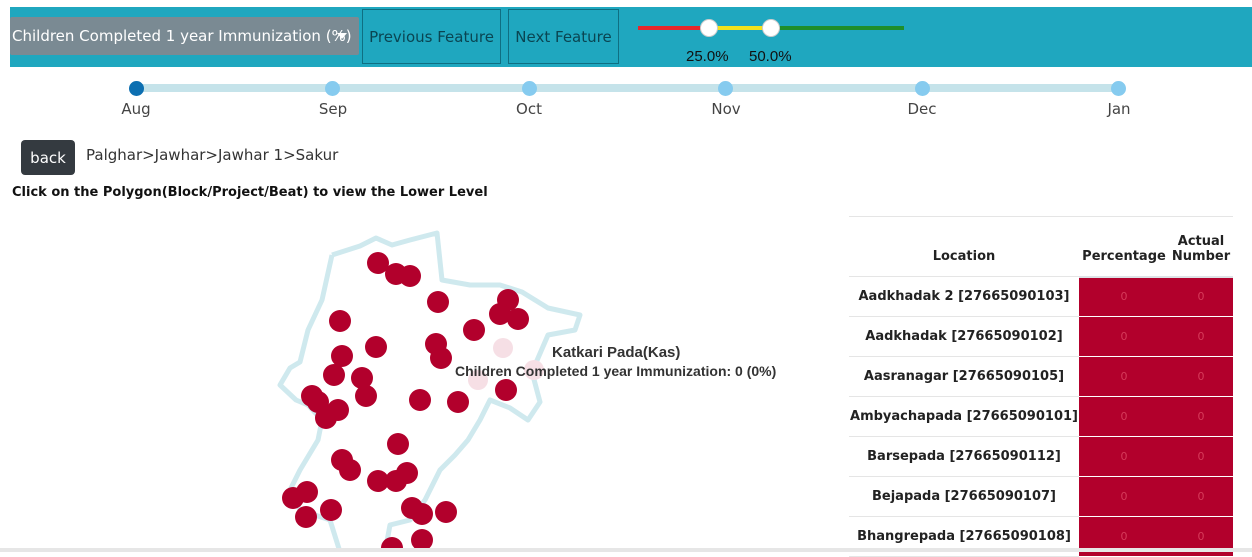 The height and width of the screenshot is (557, 1252). Describe the element at coordinates (503, 348) in the screenshot. I see `village-marker-highlighted` at that location.